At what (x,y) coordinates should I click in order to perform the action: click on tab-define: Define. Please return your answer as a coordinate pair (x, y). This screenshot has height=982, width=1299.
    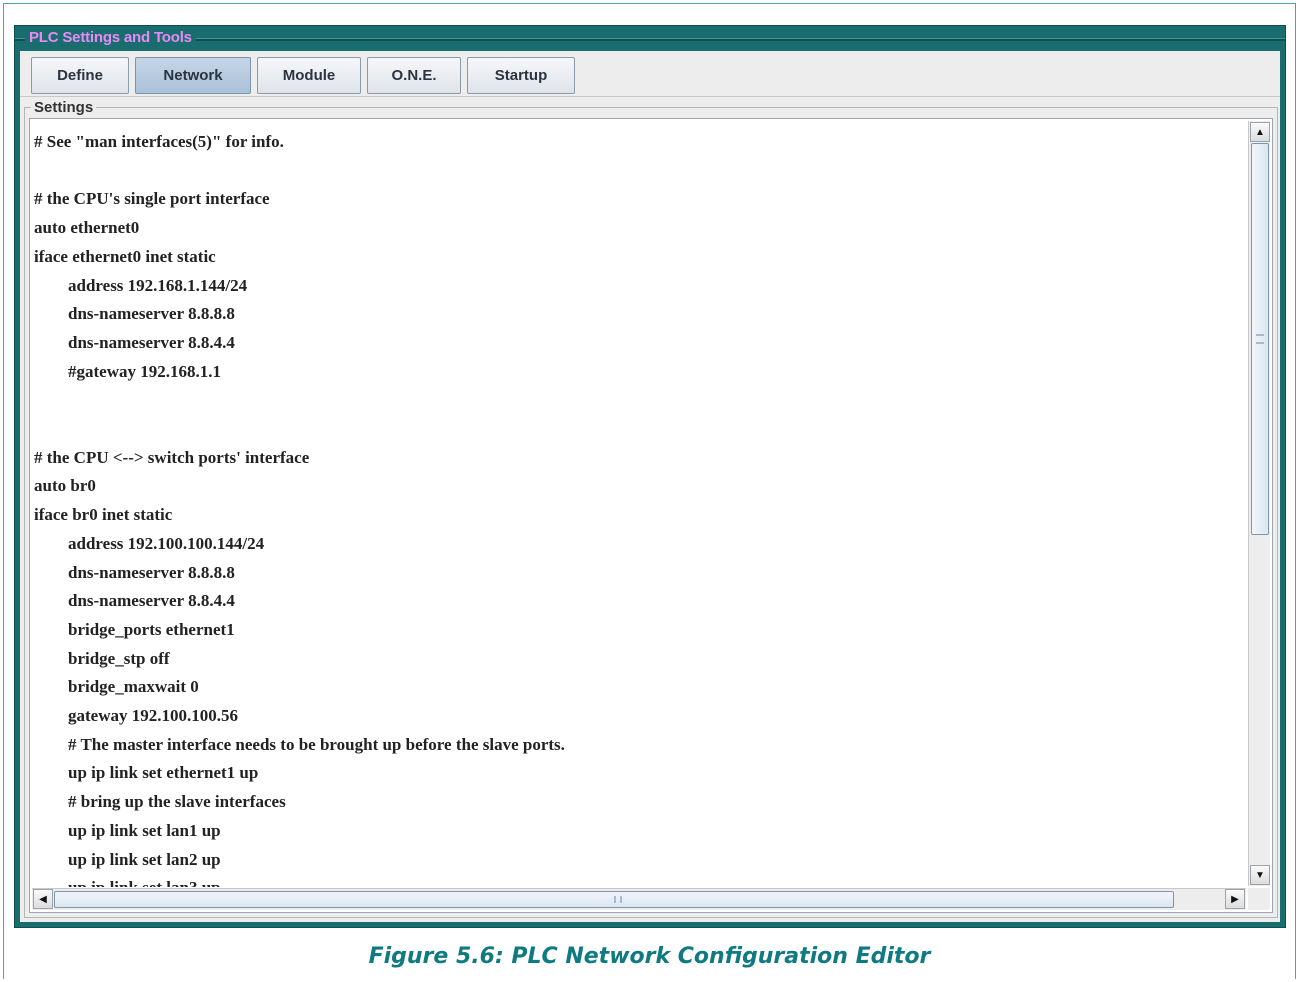
    Looking at the image, I should click on (80, 75).